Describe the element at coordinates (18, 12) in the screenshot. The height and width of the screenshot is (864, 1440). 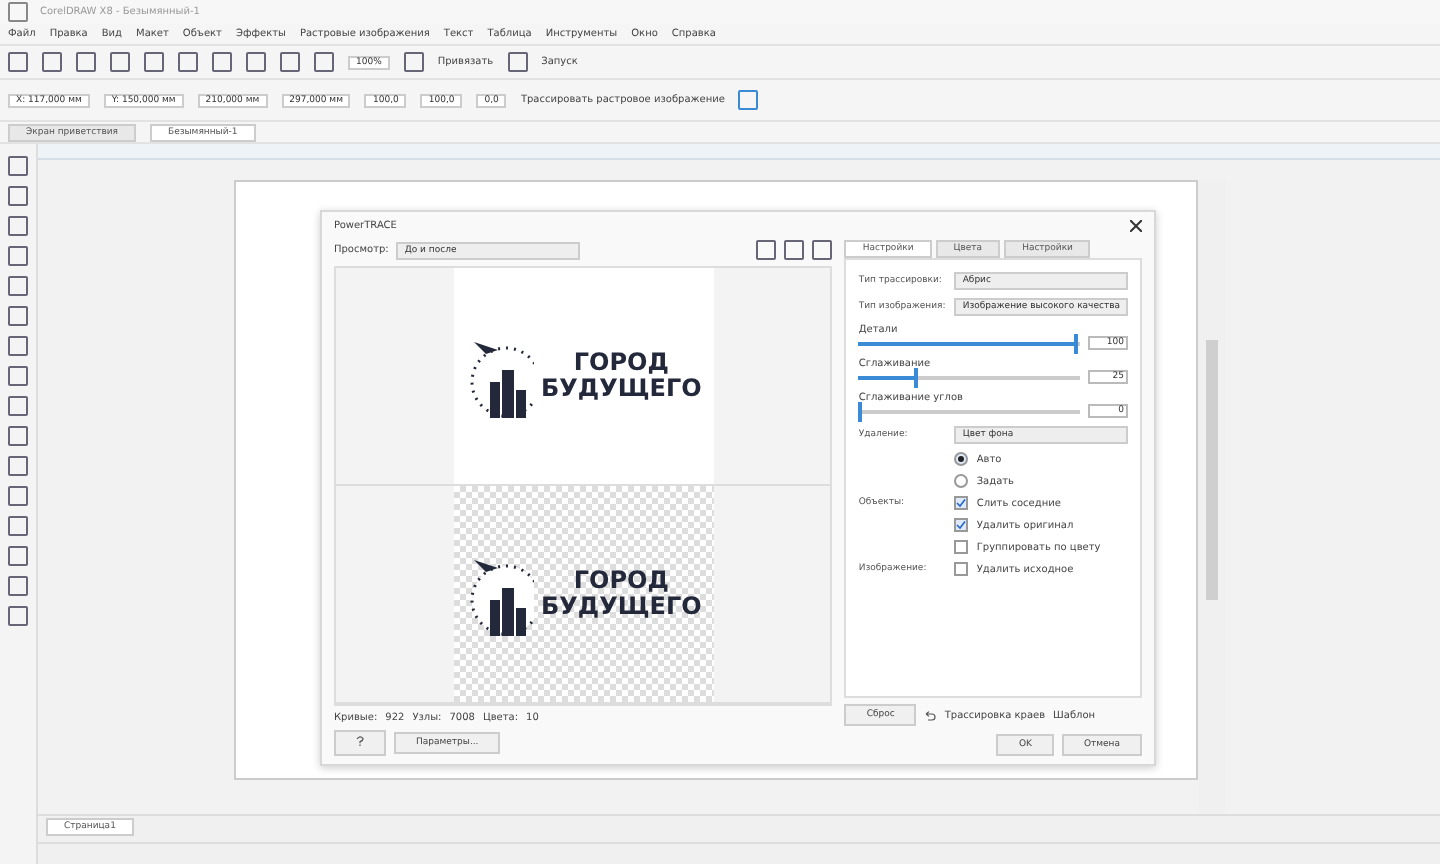
I see `app-icon` at that location.